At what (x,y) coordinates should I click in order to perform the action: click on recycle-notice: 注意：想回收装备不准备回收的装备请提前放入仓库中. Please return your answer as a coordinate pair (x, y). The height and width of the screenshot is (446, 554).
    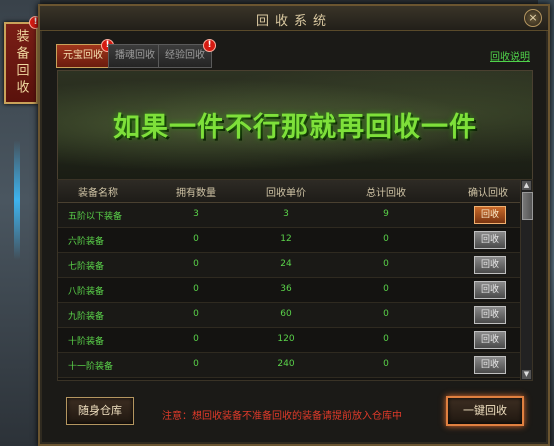
    Looking at the image, I should click on (282, 416).